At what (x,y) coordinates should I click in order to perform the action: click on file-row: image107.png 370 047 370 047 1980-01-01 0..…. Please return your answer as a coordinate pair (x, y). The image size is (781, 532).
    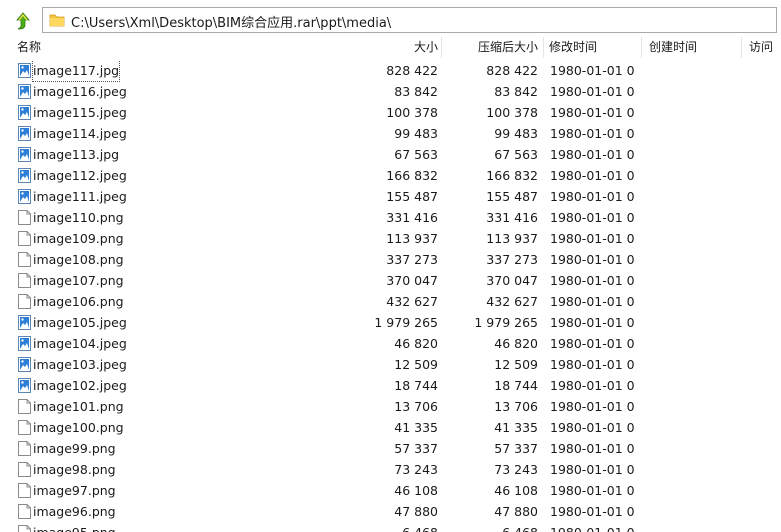
    Looking at the image, I should click on (390, 280).